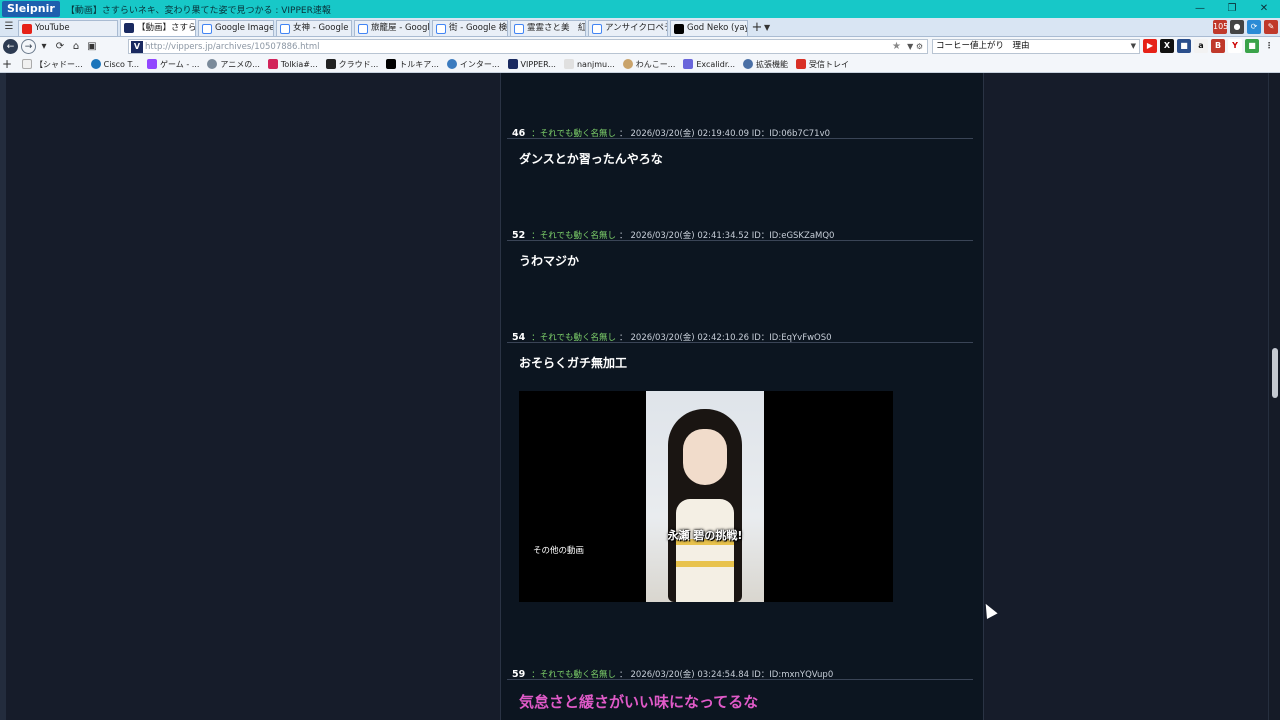 Image resolution: width=1280 pixels, height=720 pixels. What do you see at coordinates (518, 235) in the screenshot?
I see `post-number: 52` at bounding box center [518, 235].